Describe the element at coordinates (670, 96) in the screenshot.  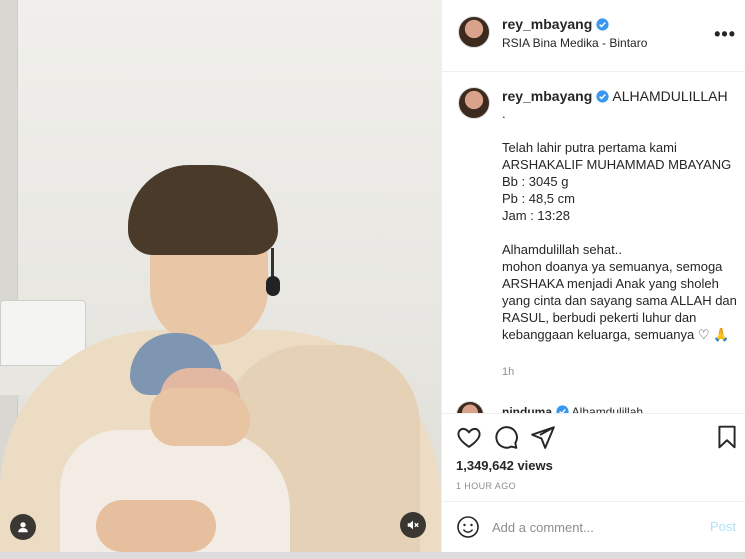
I see `caption-first-line: ALHAMDULILLAH` at that location.